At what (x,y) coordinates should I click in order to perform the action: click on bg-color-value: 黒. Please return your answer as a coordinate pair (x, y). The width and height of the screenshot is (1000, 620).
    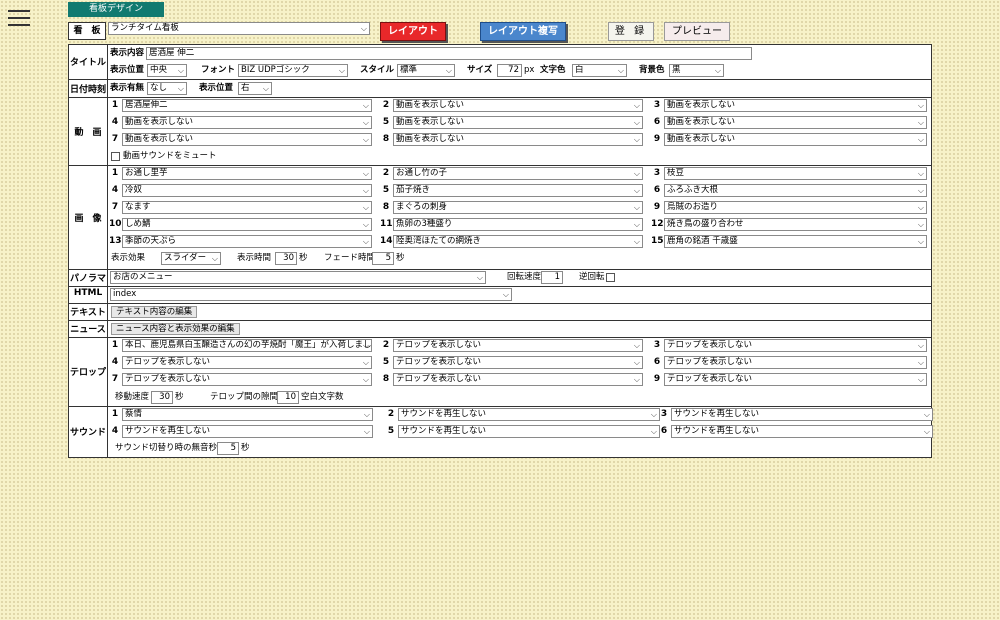
    Looking at the image, I should click on (676, 70).